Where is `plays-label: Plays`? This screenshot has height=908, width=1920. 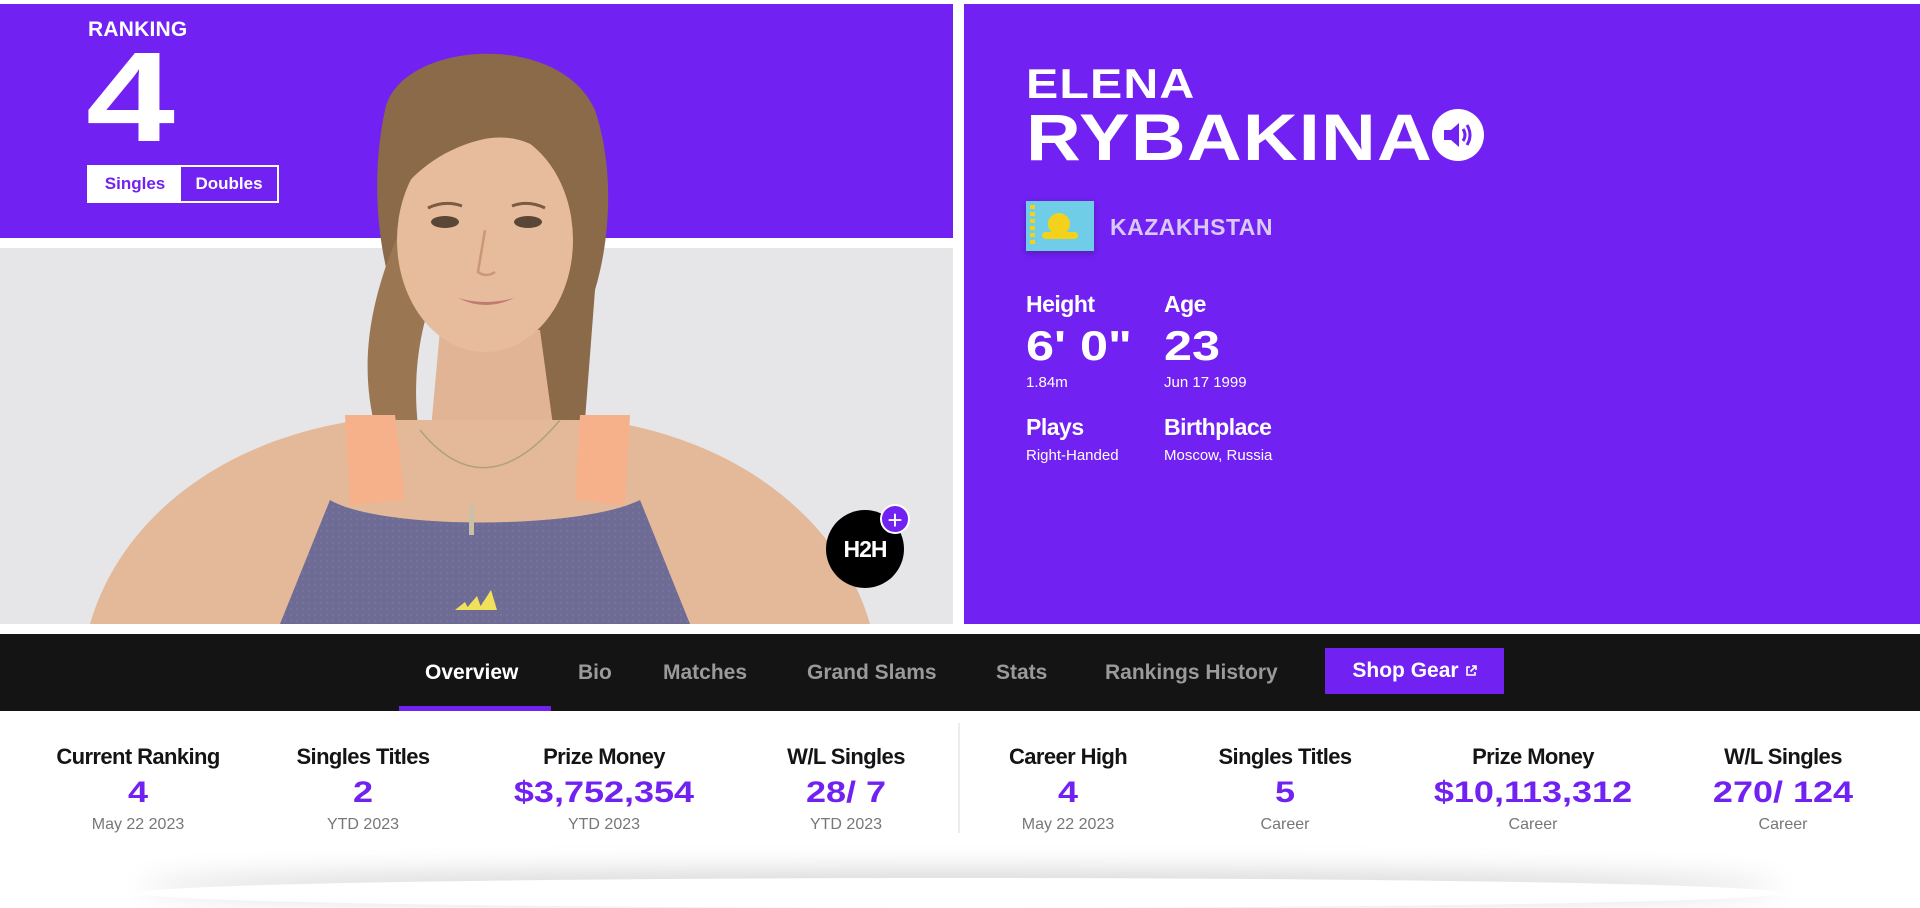 plays-label: Plays is located at coordinates (1055, 427).